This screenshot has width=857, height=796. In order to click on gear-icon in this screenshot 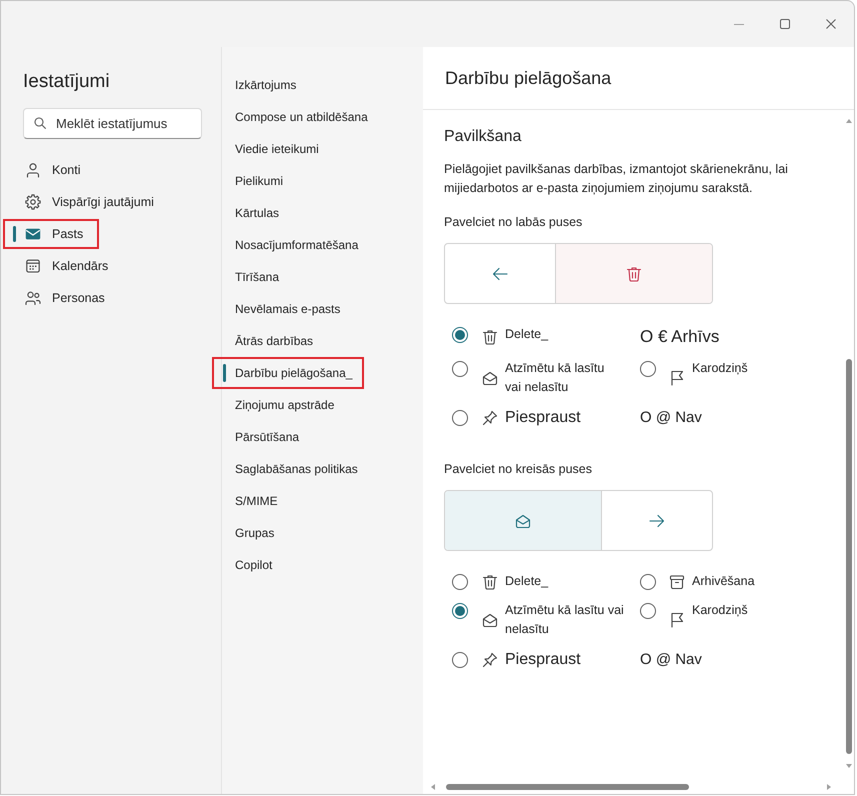, I will do `click(33, 202)`.